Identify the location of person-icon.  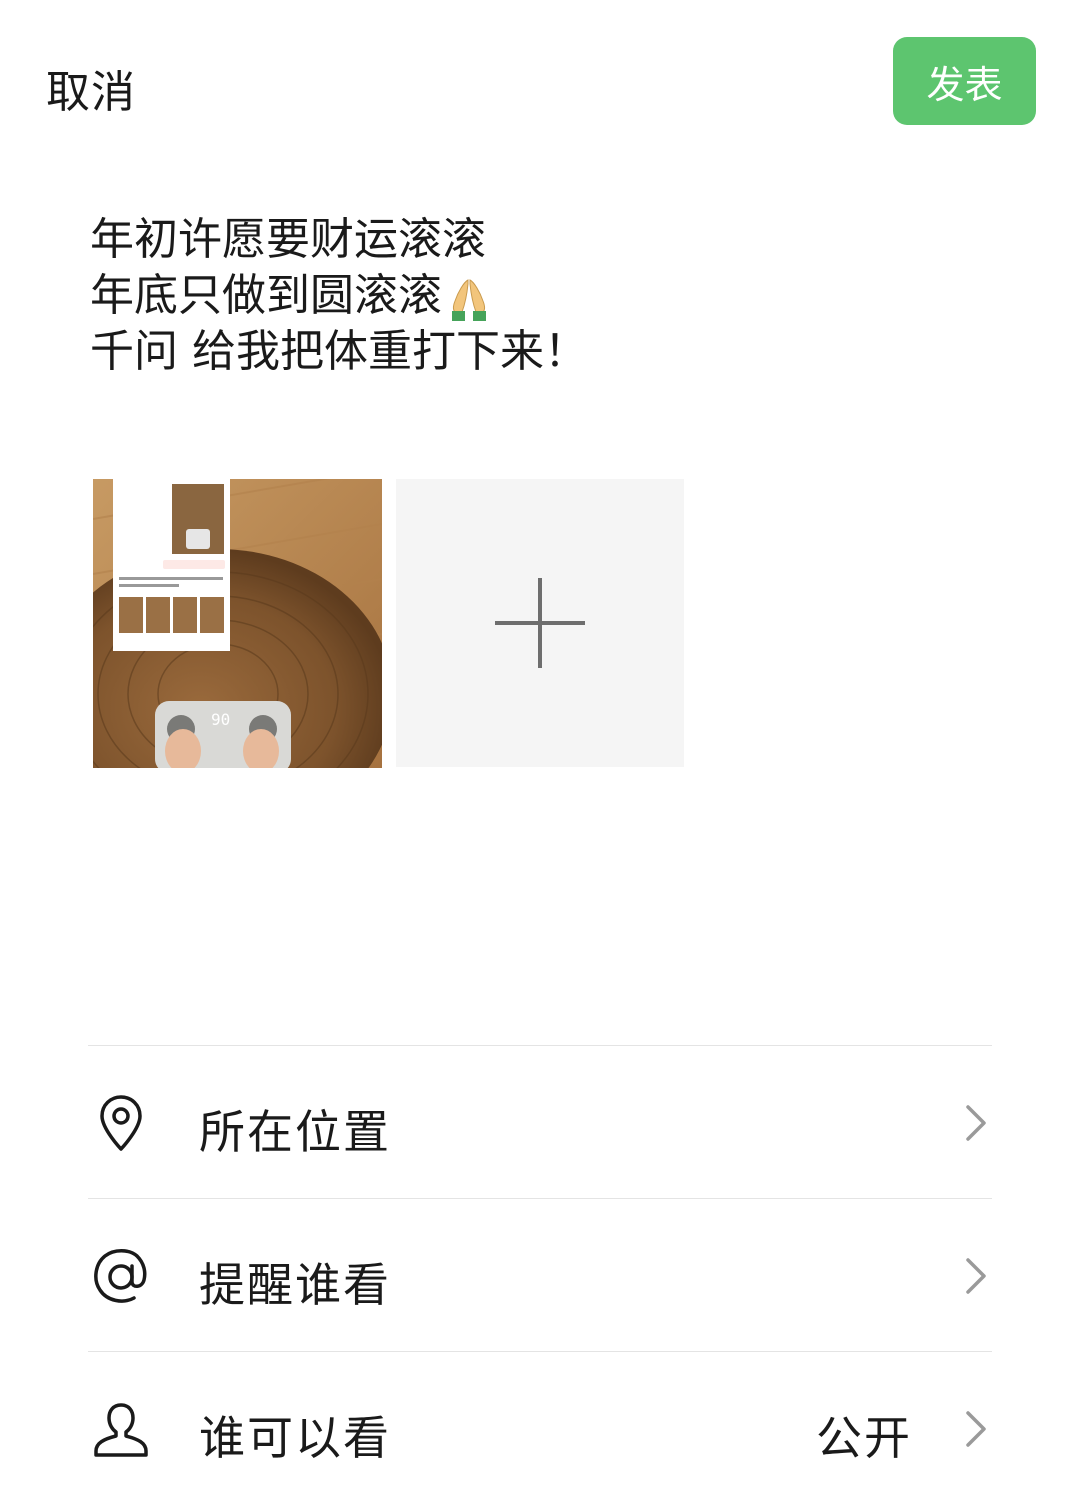
(121, 1430).